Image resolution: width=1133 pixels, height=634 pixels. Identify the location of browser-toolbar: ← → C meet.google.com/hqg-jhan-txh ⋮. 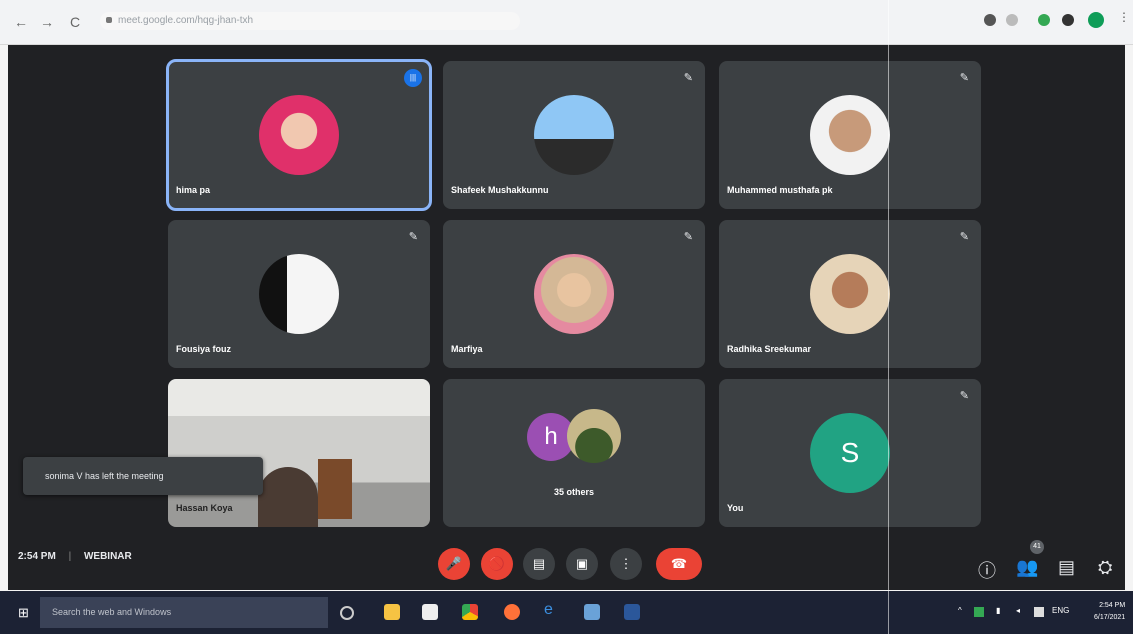
(566, 22).